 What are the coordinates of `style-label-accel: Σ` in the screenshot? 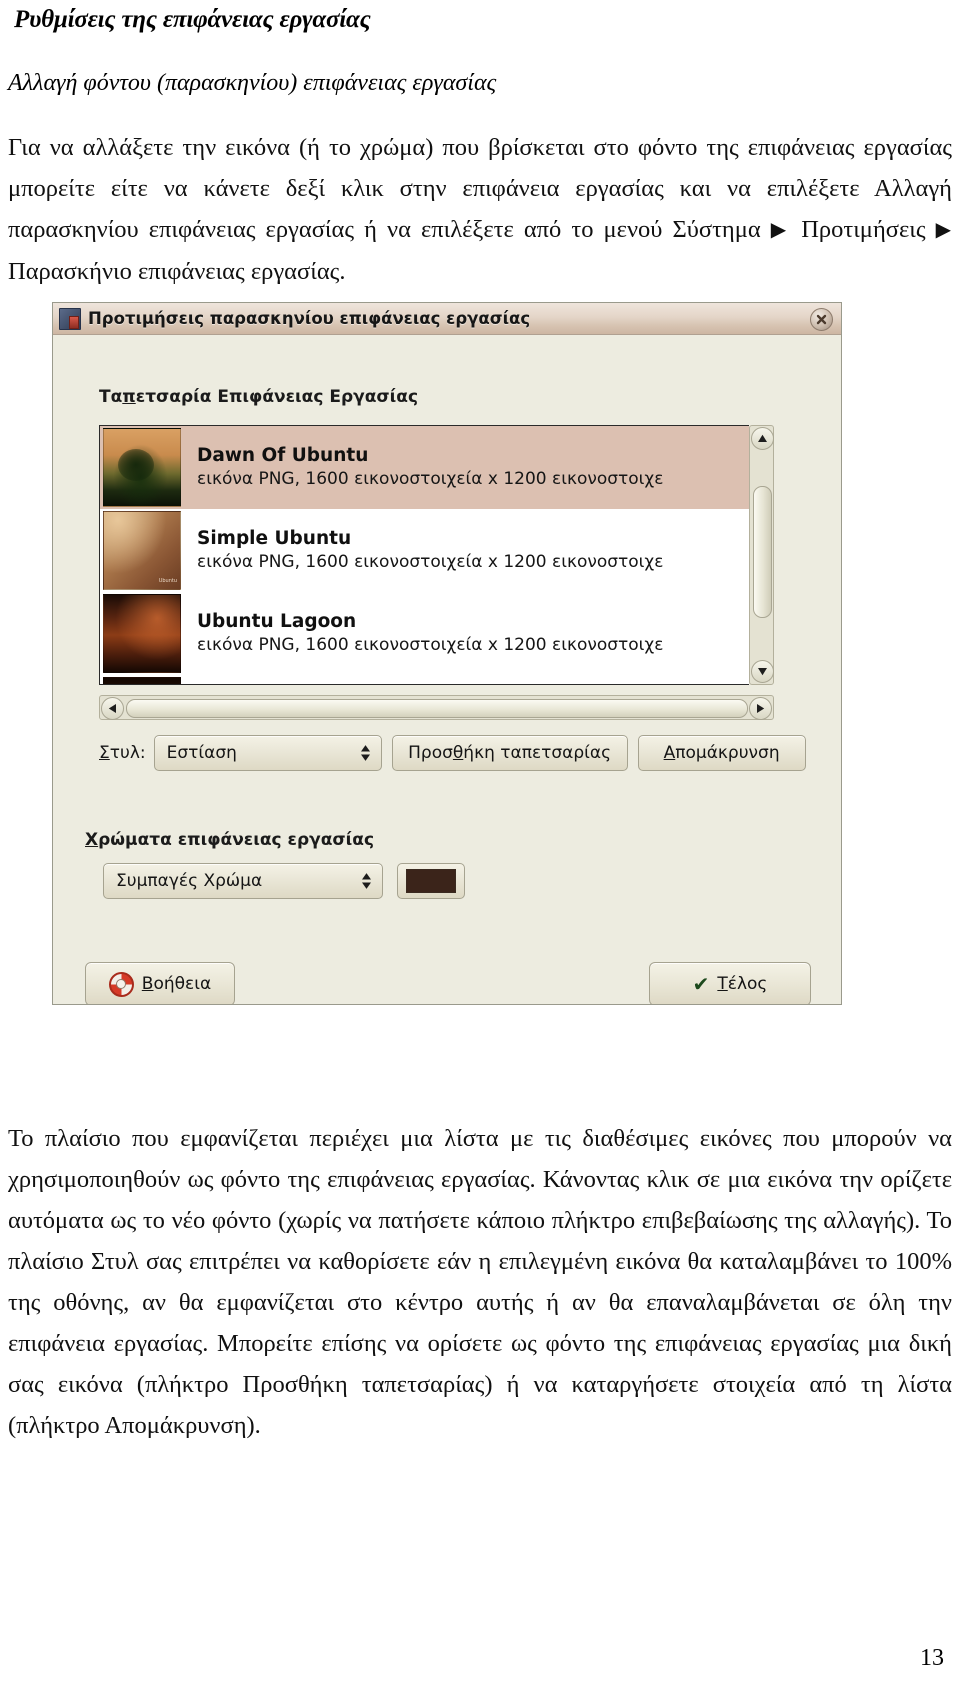 It's located at (104, 753).